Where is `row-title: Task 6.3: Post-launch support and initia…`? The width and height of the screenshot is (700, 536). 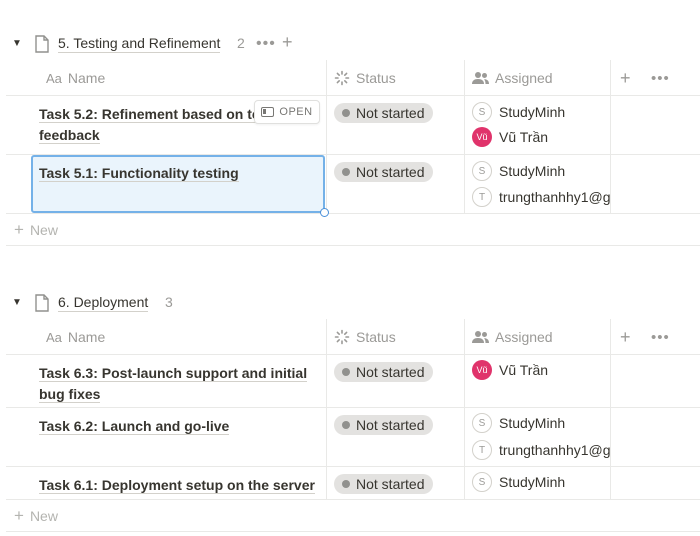 row-title: Task 6.3: Post-launch support and initia… is located at coordinates (166, 380).